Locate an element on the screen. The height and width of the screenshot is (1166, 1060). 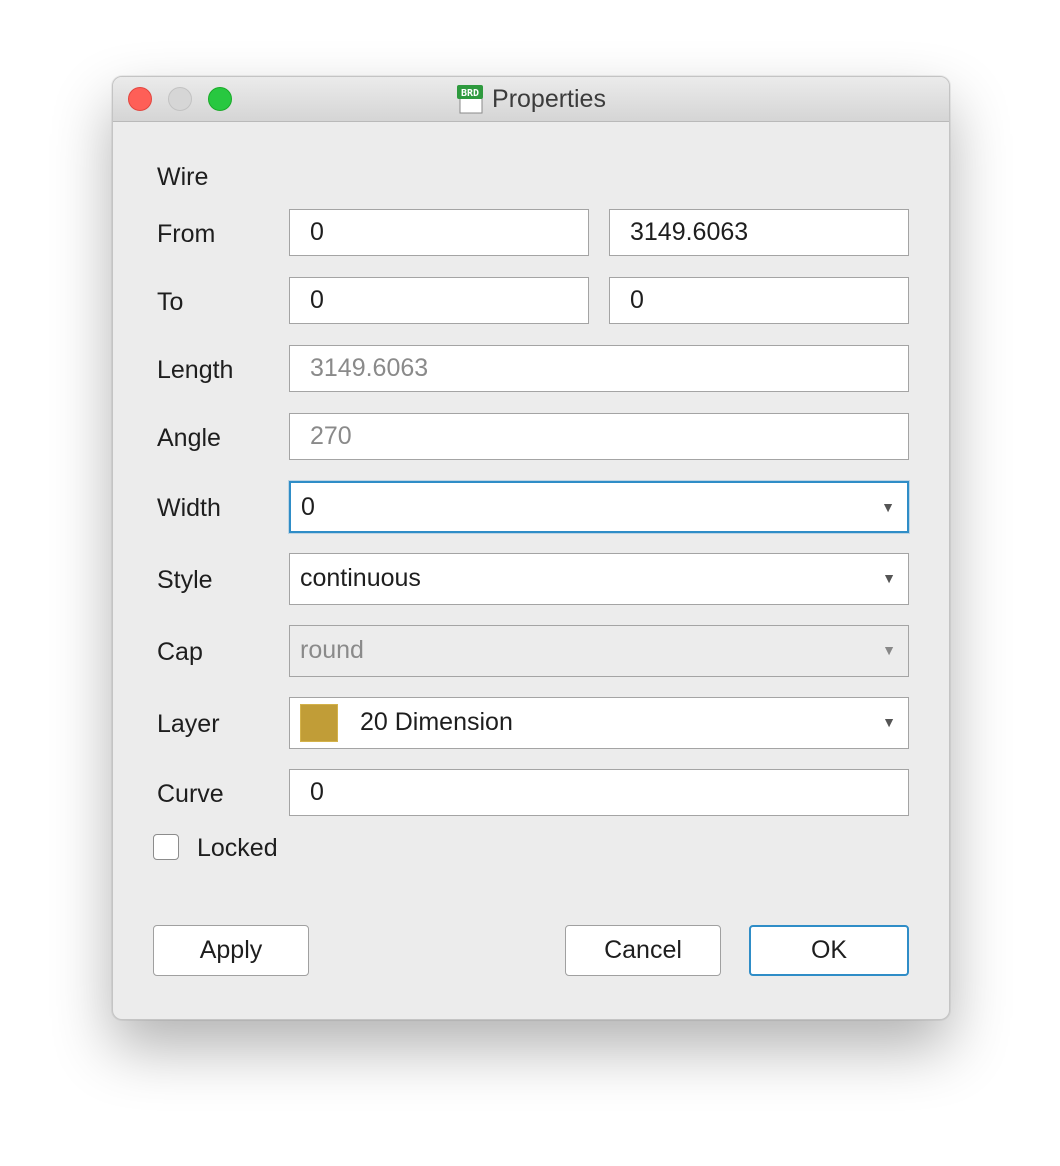
width-combobox: 0 ▼ is located at coordinates (599, 507).